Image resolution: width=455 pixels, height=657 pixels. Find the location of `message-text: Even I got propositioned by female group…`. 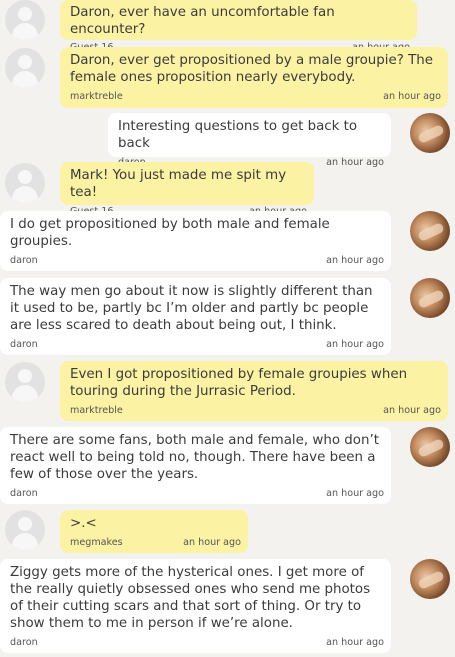

message-text: Even I got propositioned by female group… is located at coordinates (239, 383).